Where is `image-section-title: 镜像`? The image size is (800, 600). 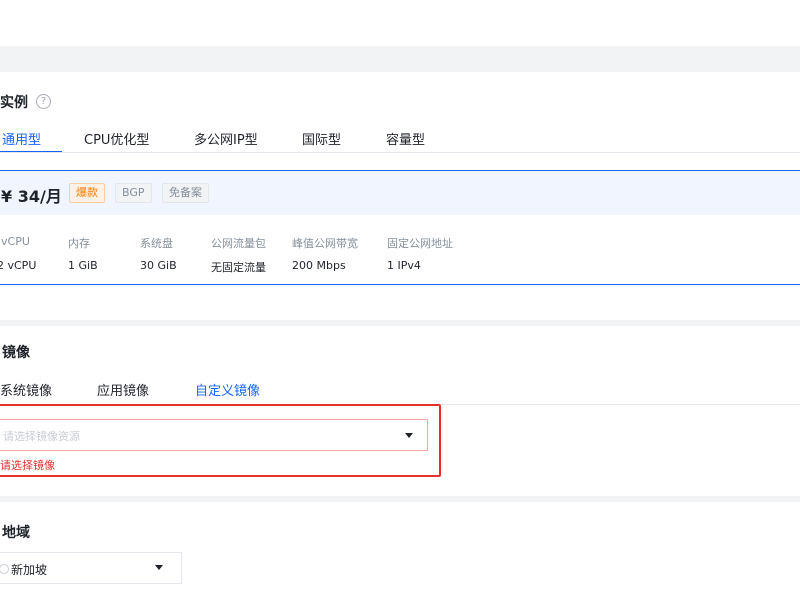
image-section-title: 镜像 is located at coordinates (16, 353).